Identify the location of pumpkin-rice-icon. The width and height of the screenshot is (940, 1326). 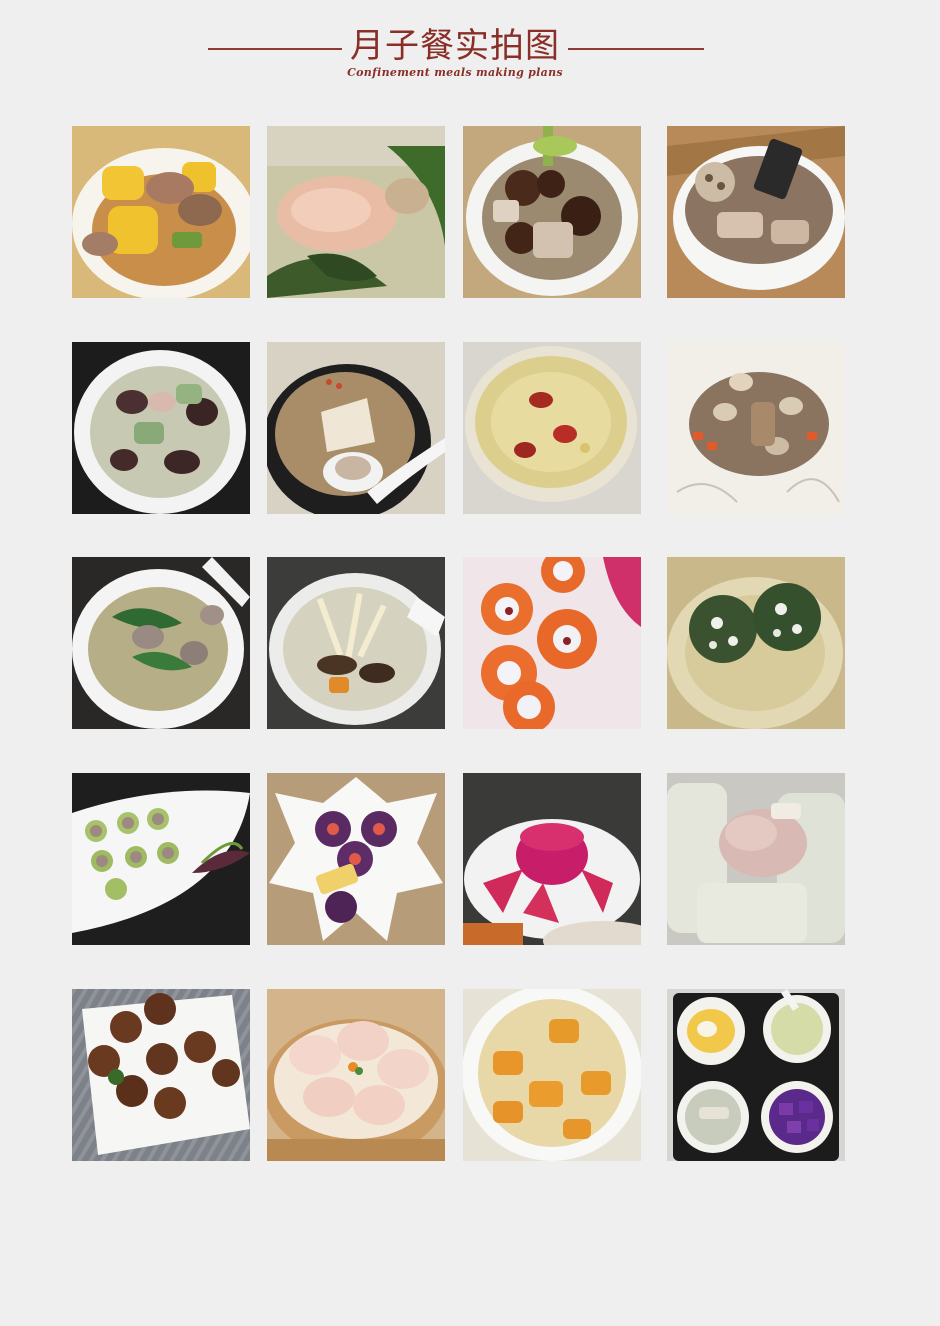
(552, 1075).